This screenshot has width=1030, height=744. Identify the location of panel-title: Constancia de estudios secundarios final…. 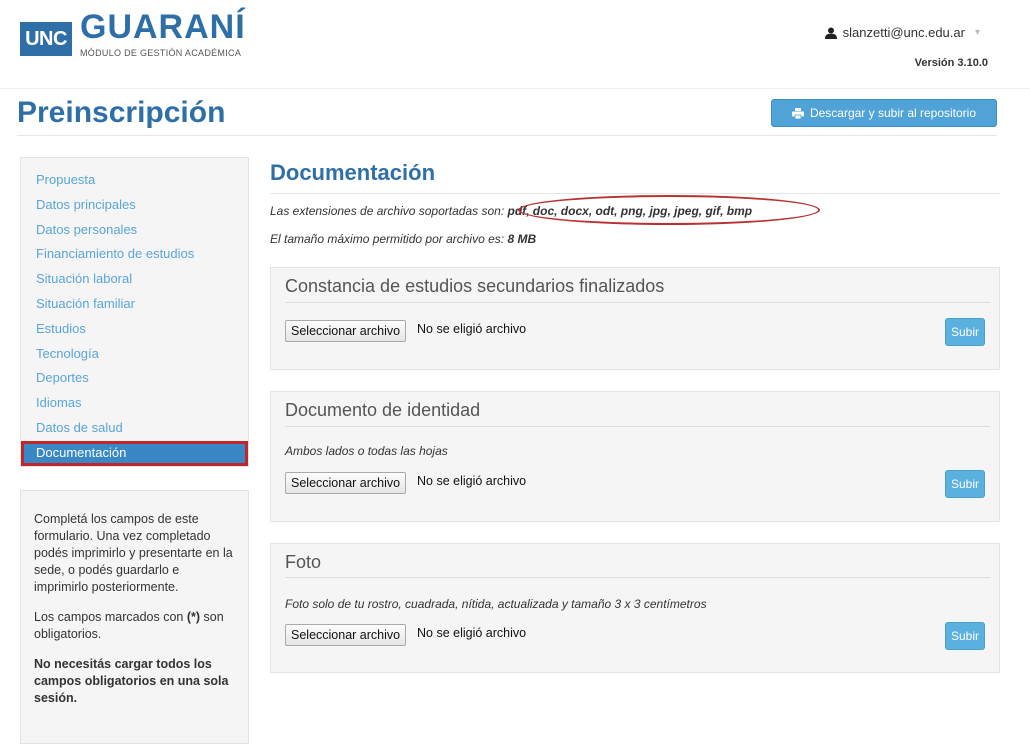
(475, 286).